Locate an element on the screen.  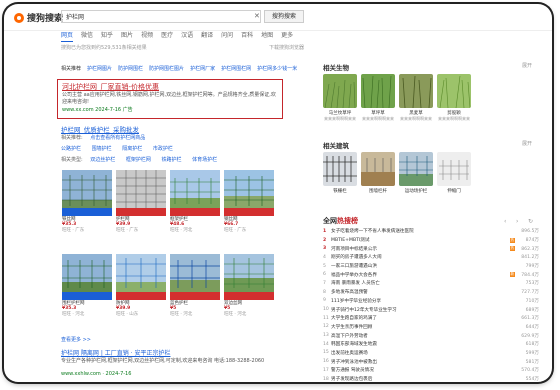
related-build-name: 铁栅栏 is located at coordinates (340, 191).